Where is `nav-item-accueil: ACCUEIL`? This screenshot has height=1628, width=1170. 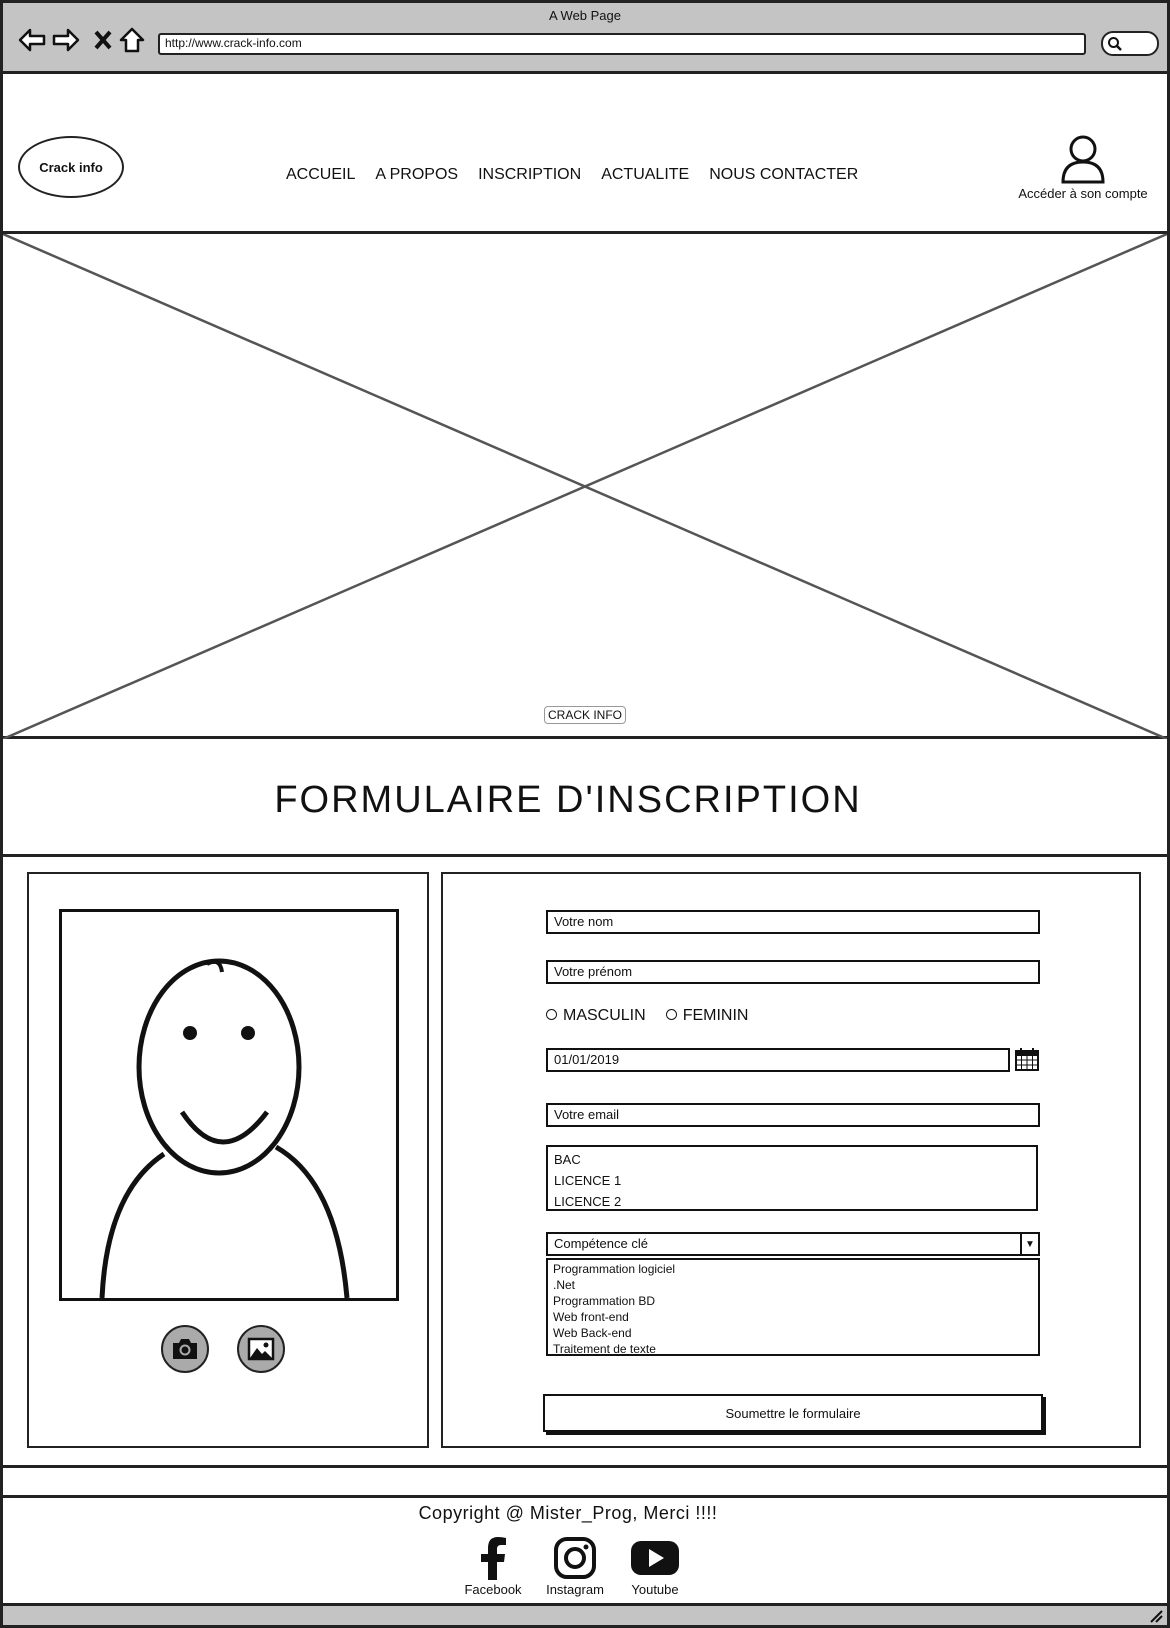 nav-item-accueil: ACCUEIL is located at coordinates (320, 175).